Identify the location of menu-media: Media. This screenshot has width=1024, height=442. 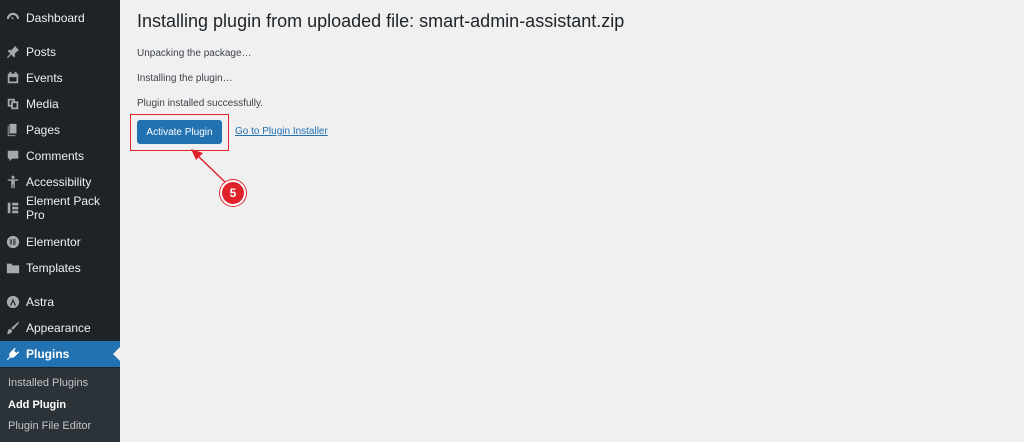
(60, 104).